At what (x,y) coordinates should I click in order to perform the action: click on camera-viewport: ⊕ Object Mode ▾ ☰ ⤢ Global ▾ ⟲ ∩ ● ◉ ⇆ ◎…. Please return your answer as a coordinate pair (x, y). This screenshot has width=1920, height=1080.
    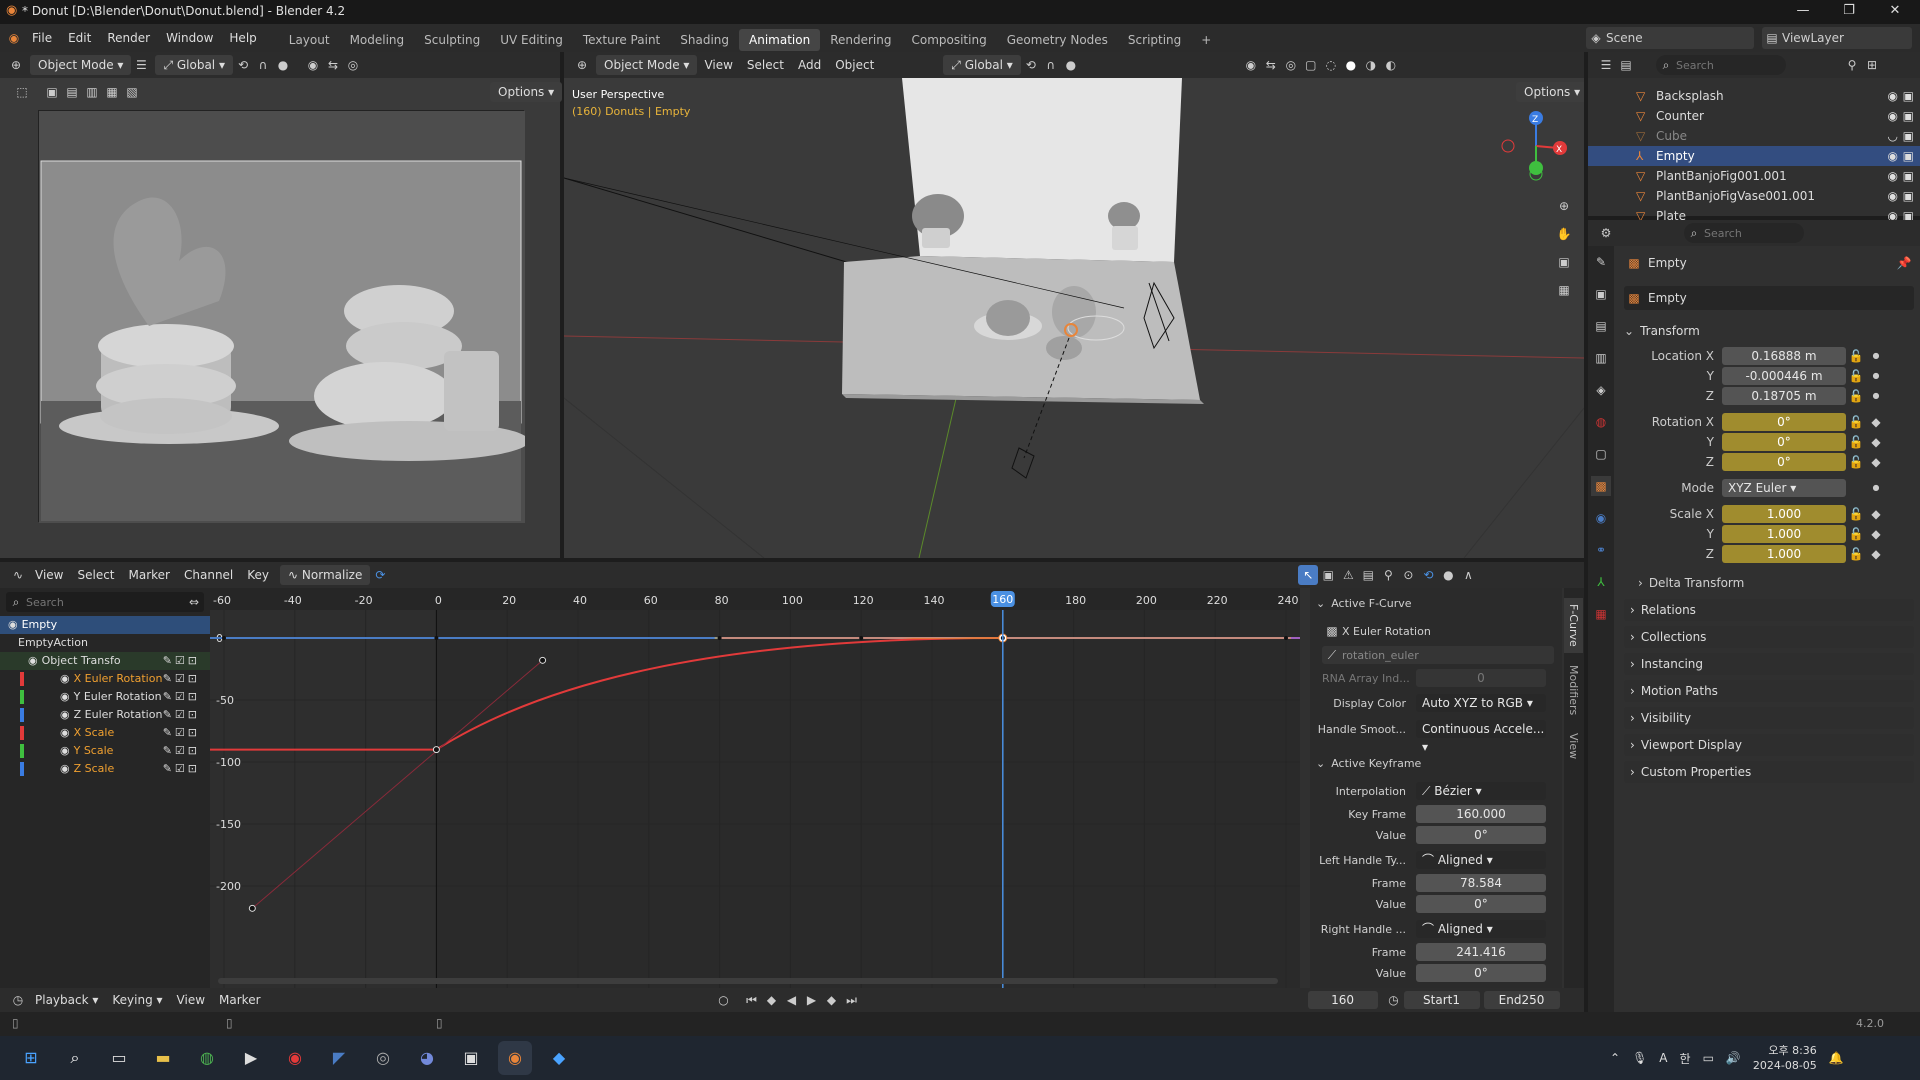
    Looking at the image, I should click on (281, 305).